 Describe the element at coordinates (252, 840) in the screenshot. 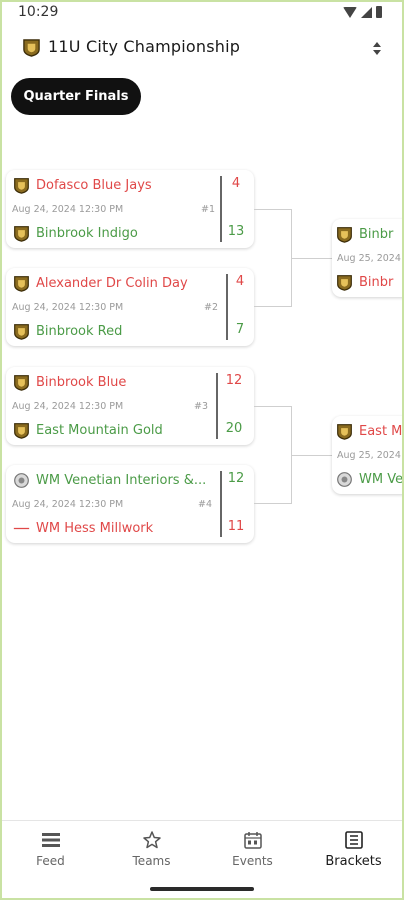

I see `calendar-icon` at that location.